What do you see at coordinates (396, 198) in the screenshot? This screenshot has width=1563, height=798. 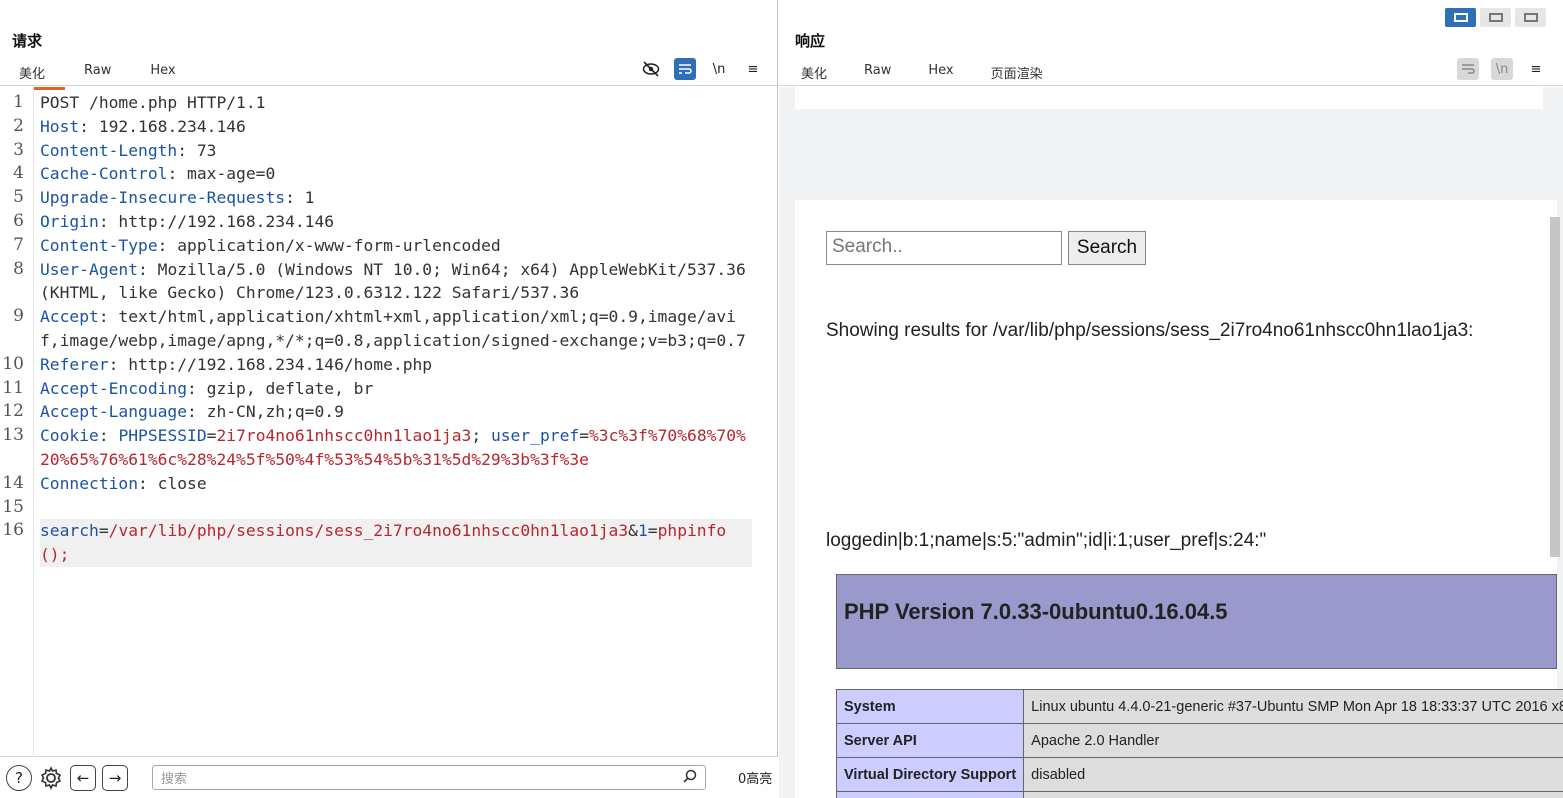 I see `line-code: Upgrade-Insecure-Requests: 1` at bounding box center [396, 198].